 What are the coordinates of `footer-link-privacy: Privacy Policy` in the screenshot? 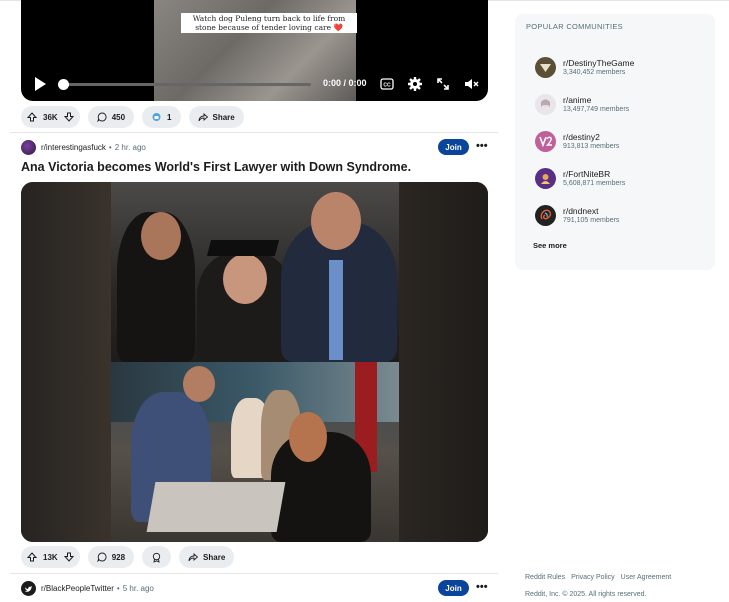 It's located at (593, 577).